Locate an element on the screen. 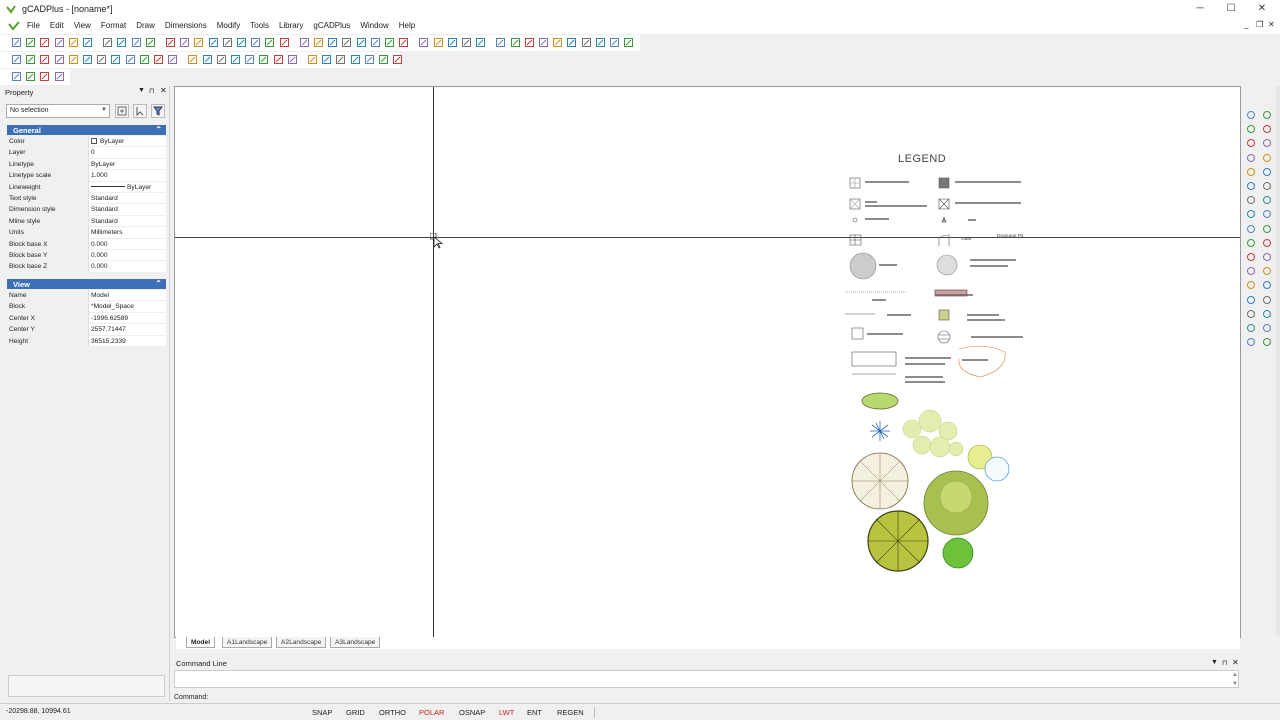  menu-modify: Modify is located at coordinates (229, 25).